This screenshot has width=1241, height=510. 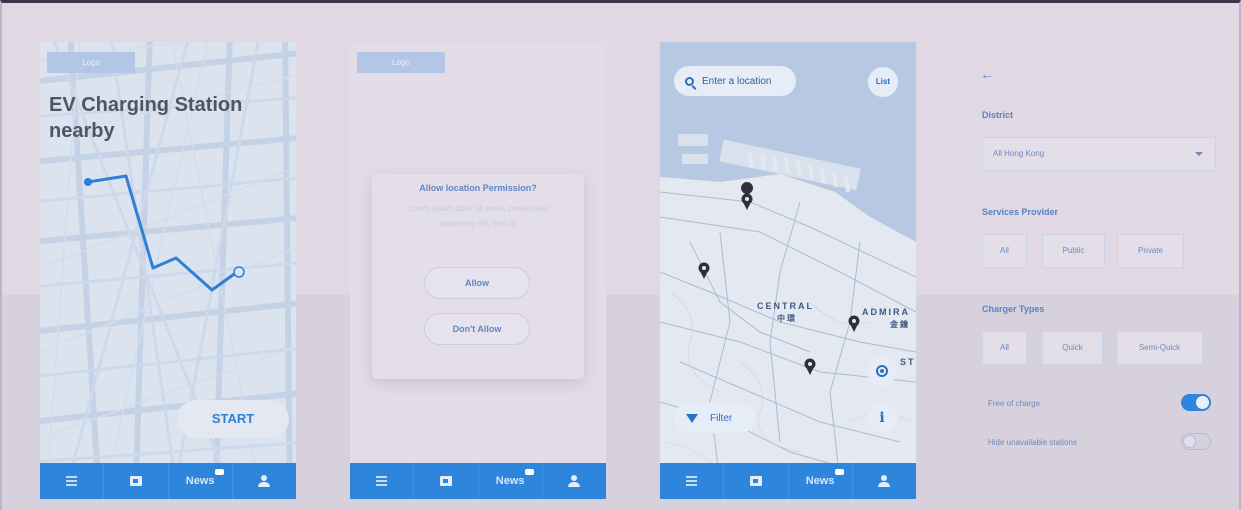 I want to click on free-of-charge-toggle, so click(x=1196, y=402).